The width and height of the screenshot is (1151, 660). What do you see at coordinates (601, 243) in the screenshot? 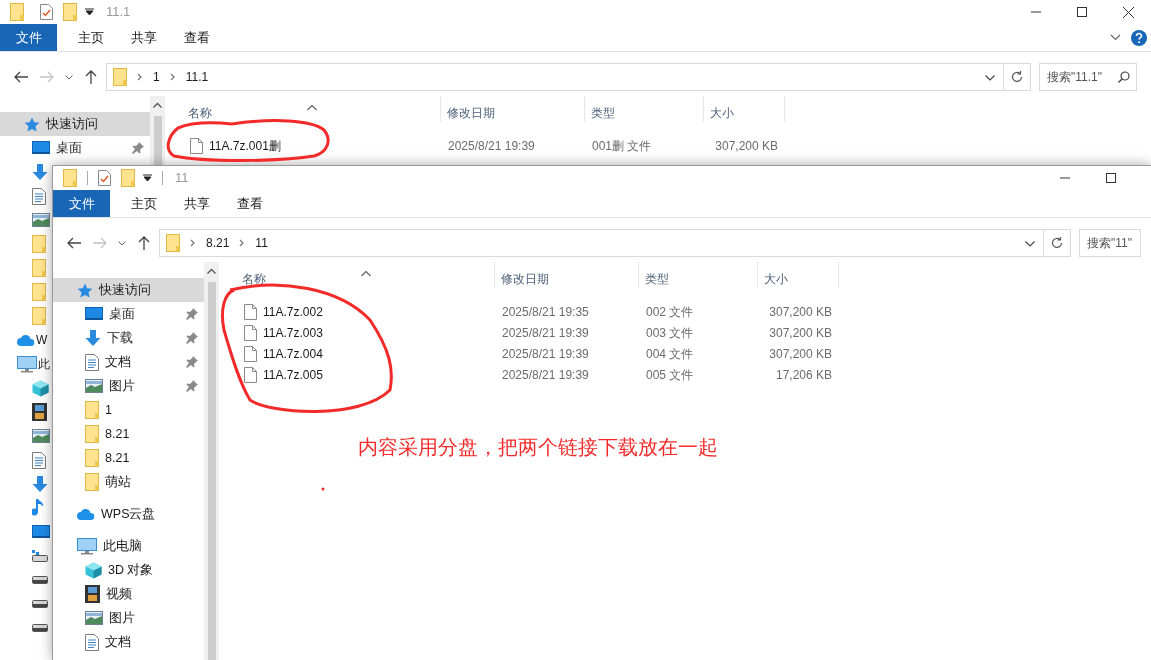
I see `address-field: 8.21 11` at bounding box center [601, 243].